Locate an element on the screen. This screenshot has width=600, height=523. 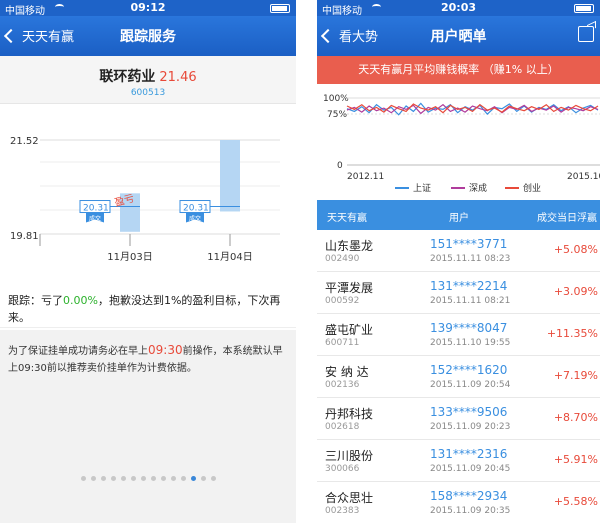
stock-code: 002383 is located at coordinates (342, 511).